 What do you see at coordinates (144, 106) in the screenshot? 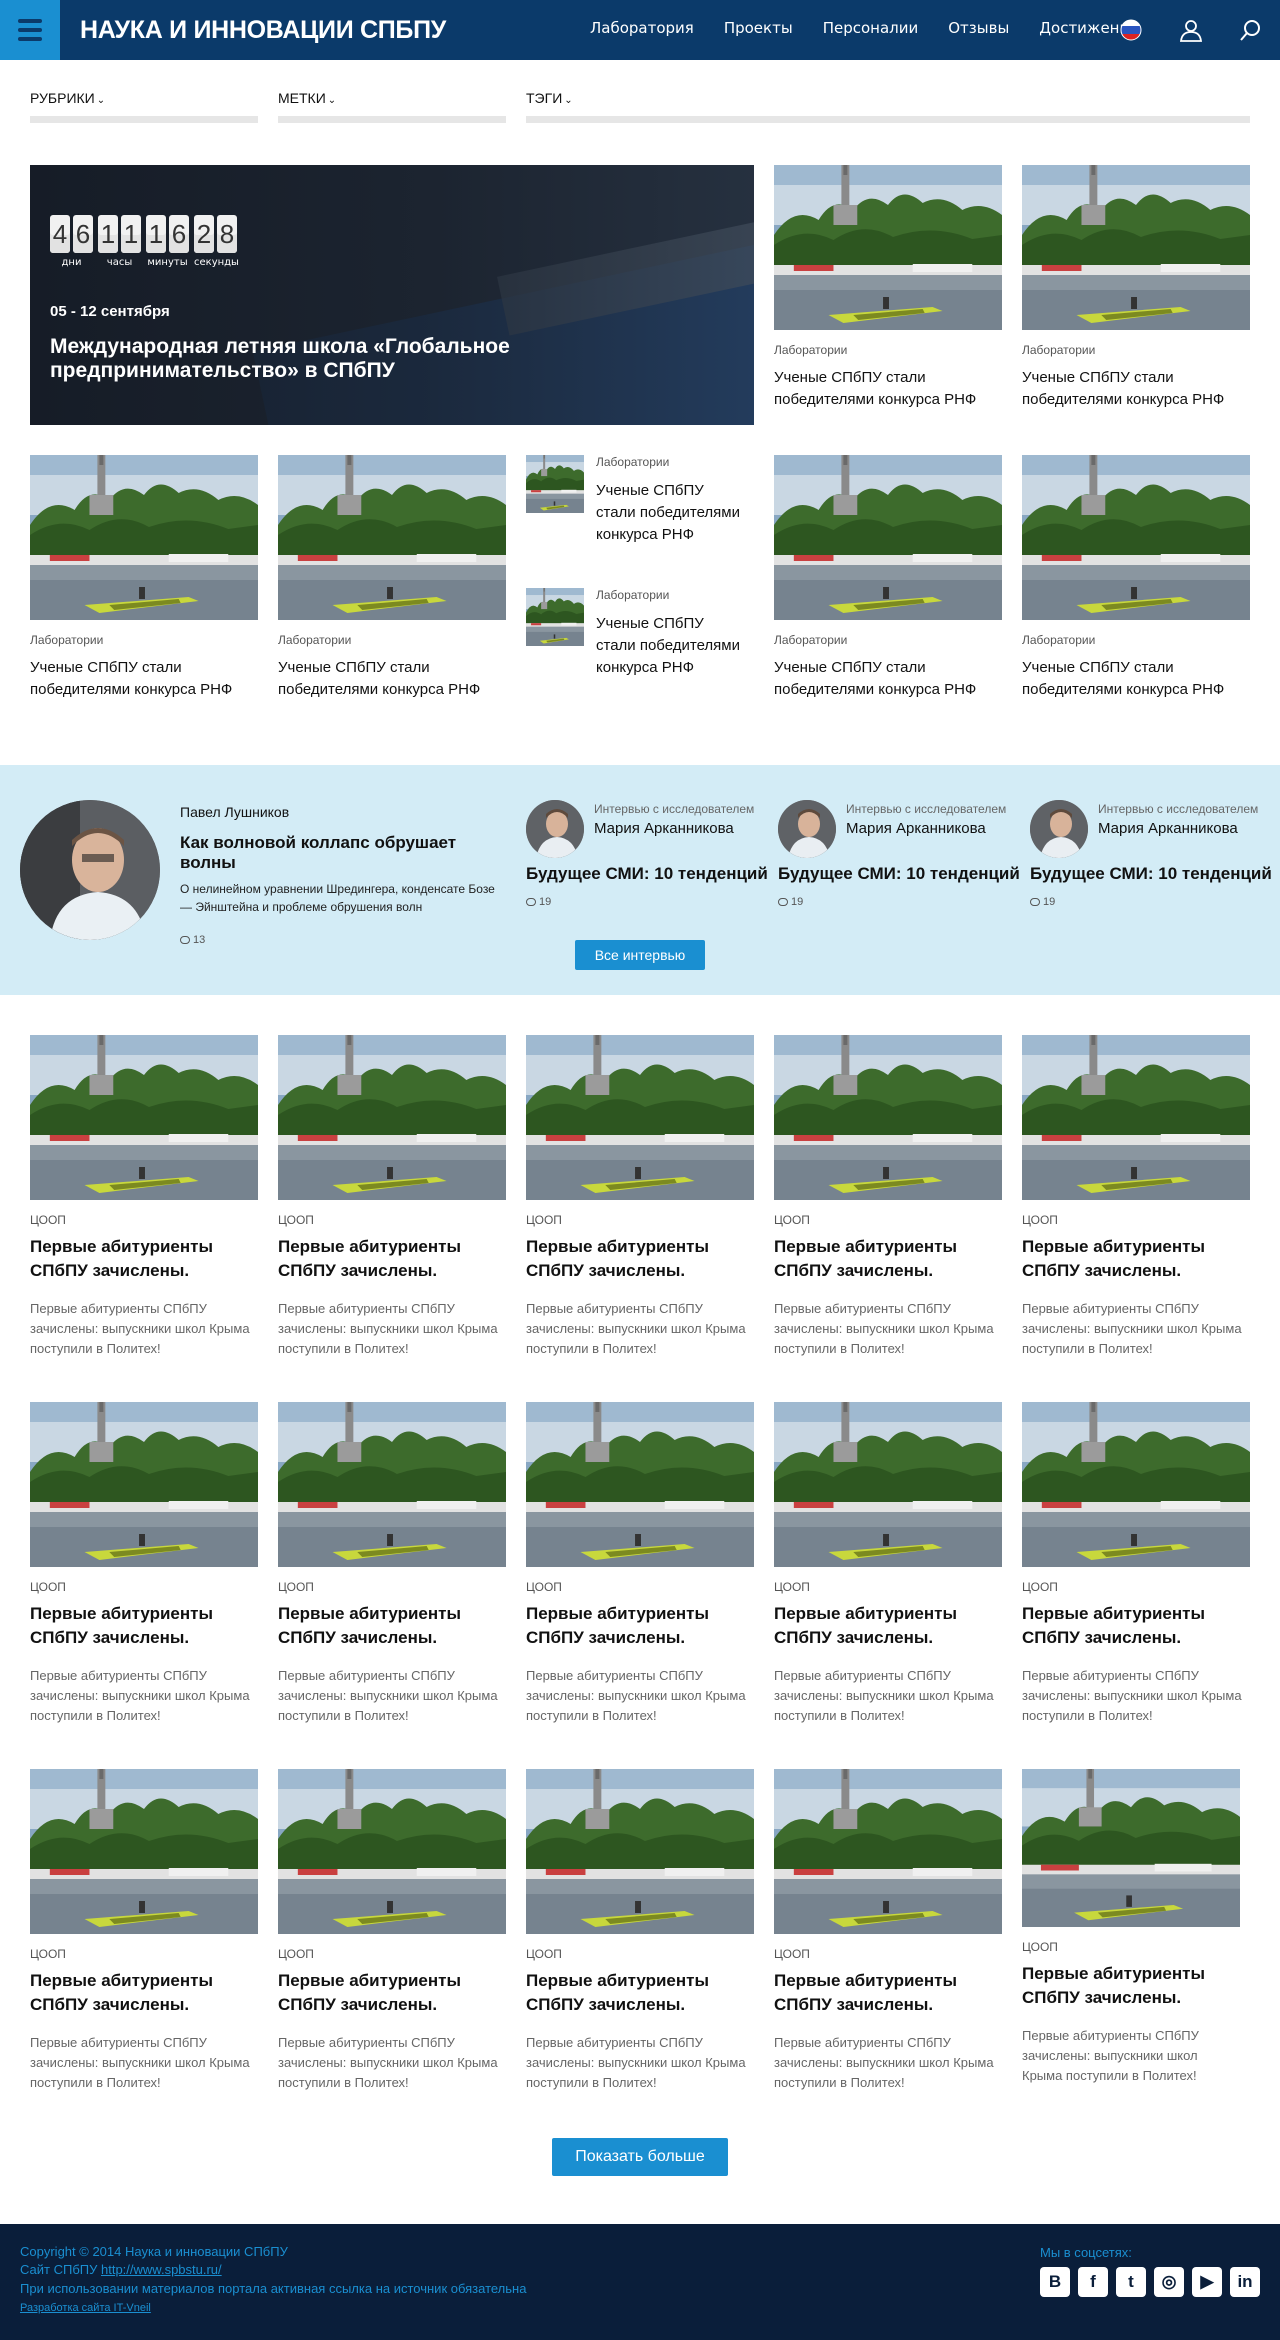
I see `filter-rubrics-dropdown: РУБРИКИ ⌄` at bounding box center [144, 106].